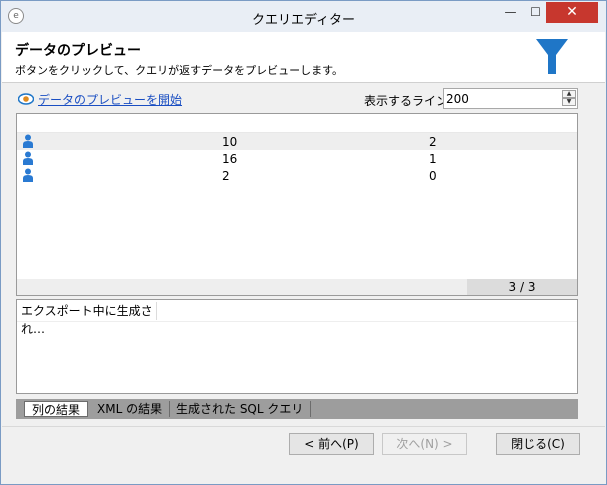  Describe the element at coordinates (433, 176) in the screenshot. I see `cell-col2: 0` at that location.